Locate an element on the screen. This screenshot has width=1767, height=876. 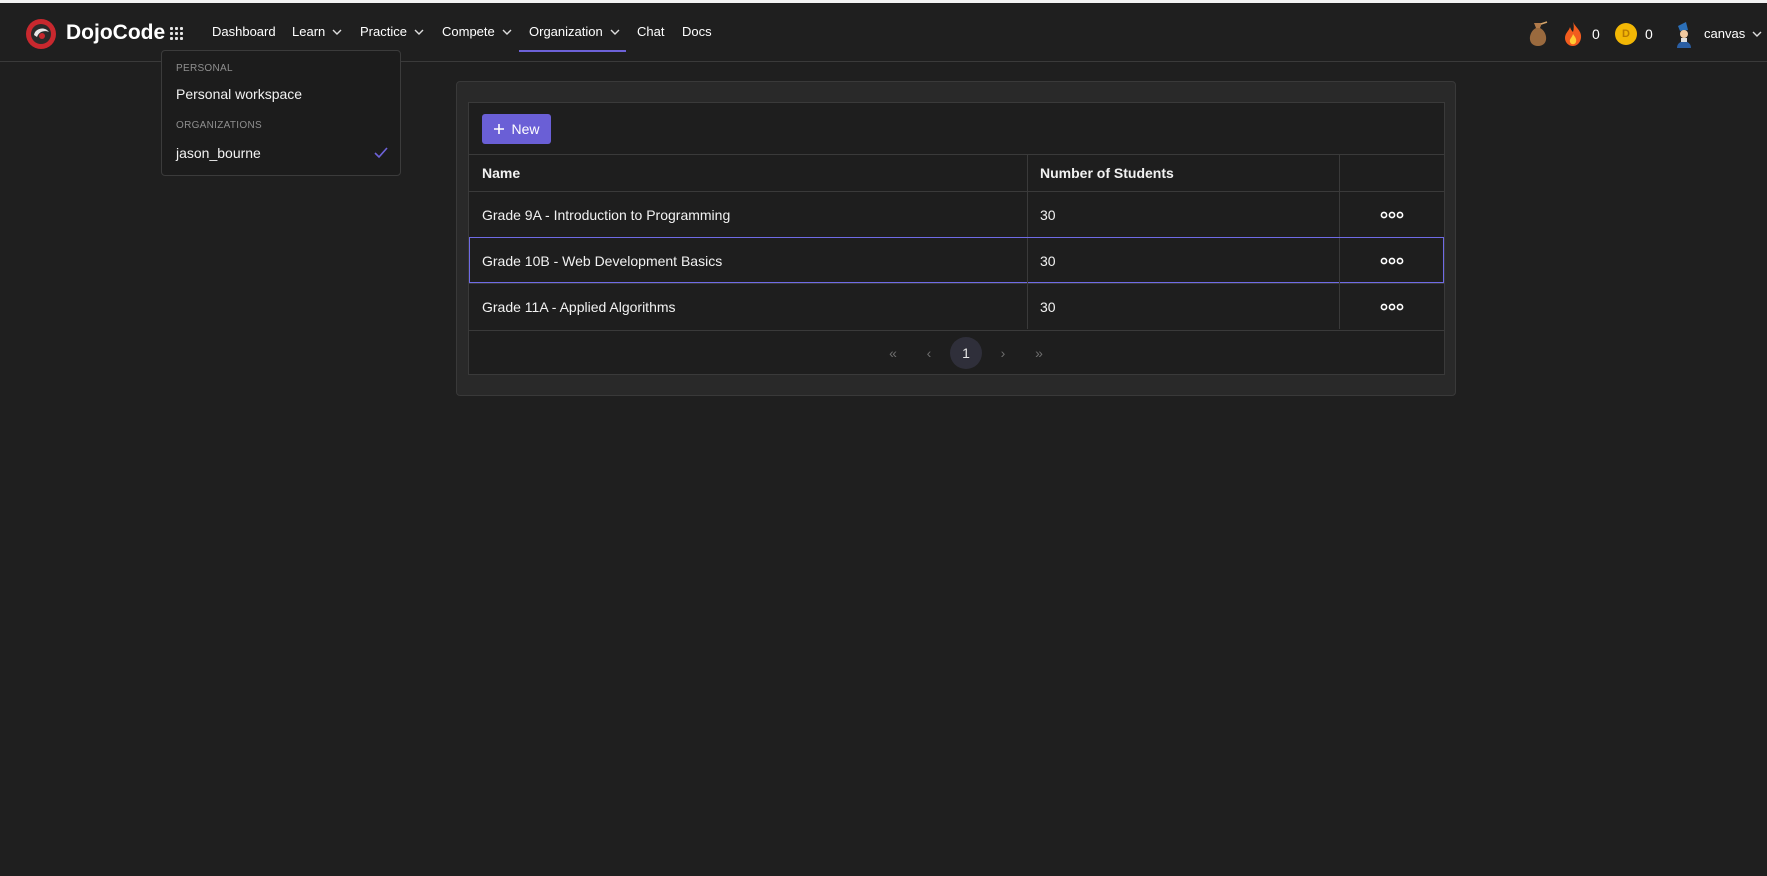
new-class-button: New is located at coordinates (516, 129).